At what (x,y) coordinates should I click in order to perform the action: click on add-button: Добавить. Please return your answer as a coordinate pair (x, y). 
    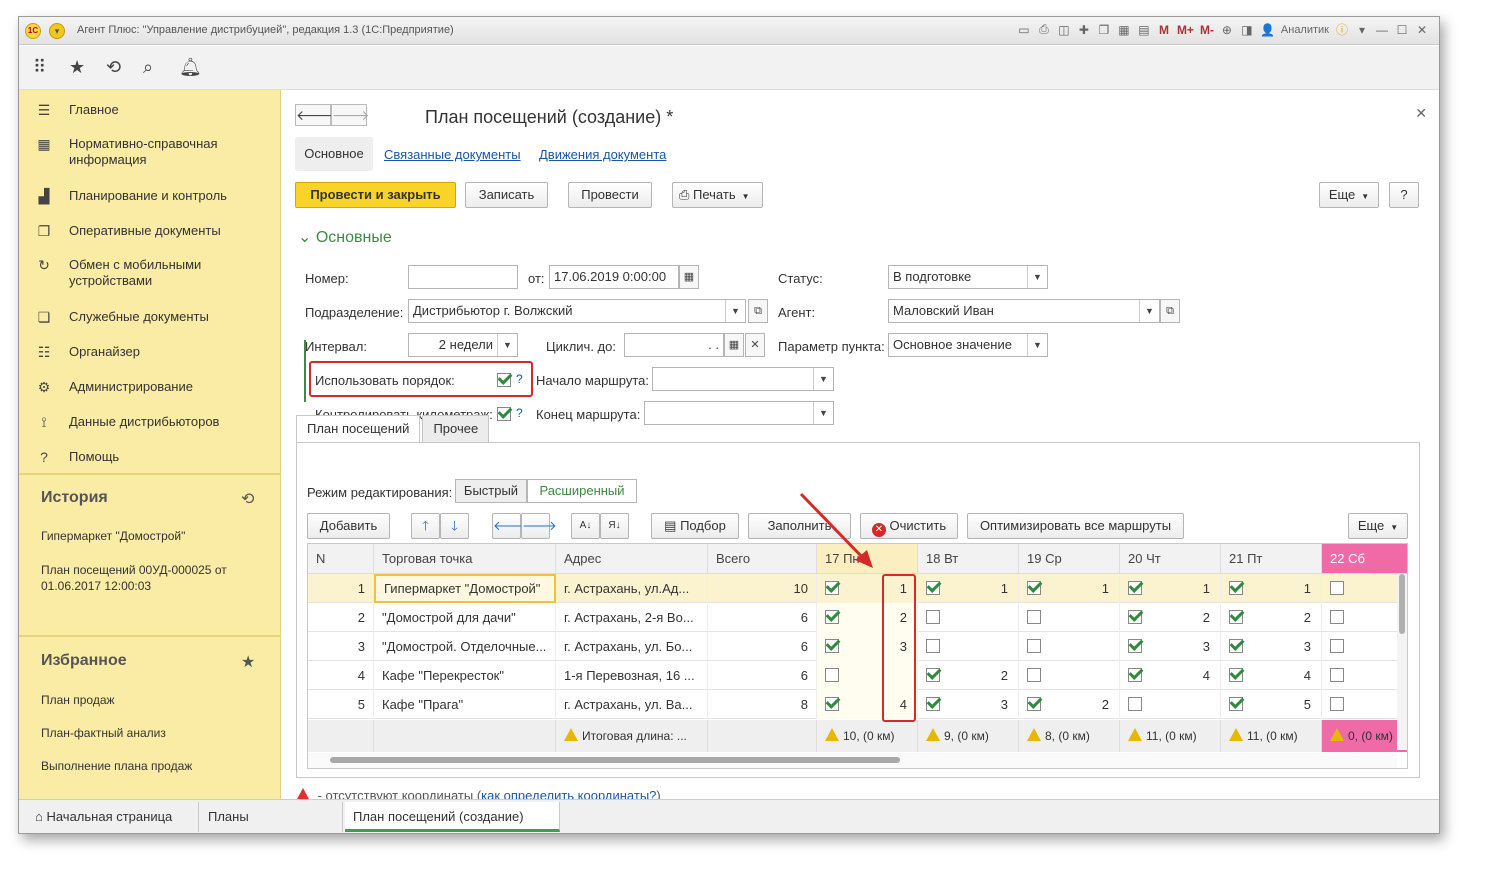
    Looking at the image, I should click on (348, 526).